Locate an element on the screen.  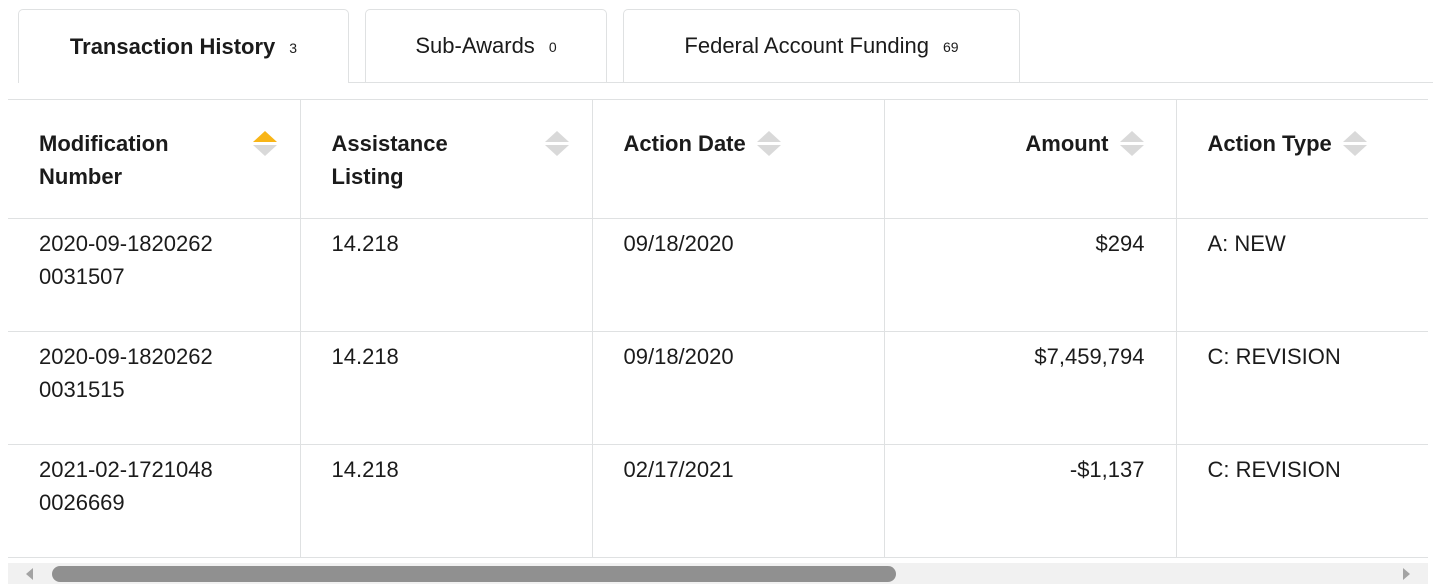
cell-action-date: 02/17/2021 is located at coordinates (738, 501).